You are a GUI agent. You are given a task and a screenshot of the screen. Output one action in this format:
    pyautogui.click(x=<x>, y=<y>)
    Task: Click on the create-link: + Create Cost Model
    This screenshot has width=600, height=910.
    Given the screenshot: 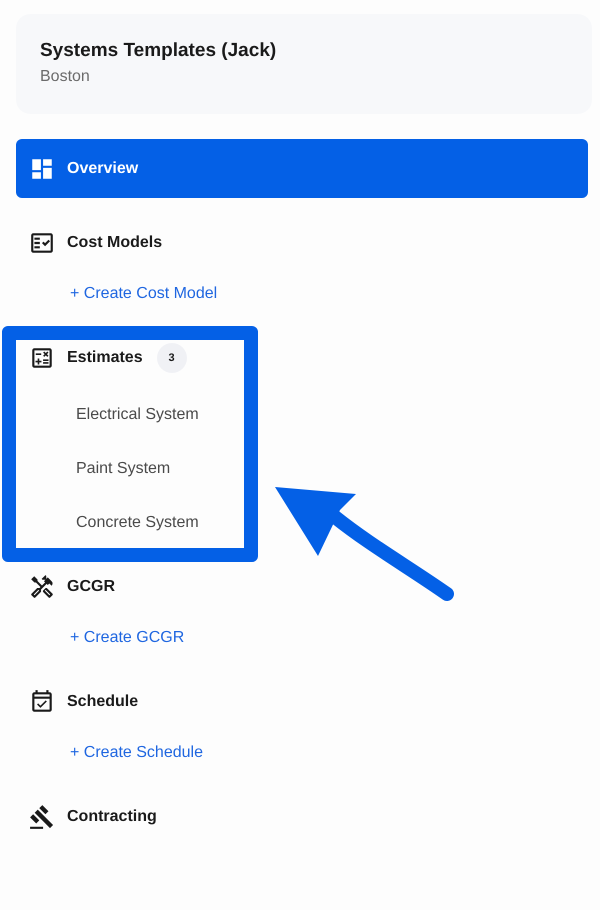 What is the action you would take?
    pyautogui.click(x=144, y=294)
    